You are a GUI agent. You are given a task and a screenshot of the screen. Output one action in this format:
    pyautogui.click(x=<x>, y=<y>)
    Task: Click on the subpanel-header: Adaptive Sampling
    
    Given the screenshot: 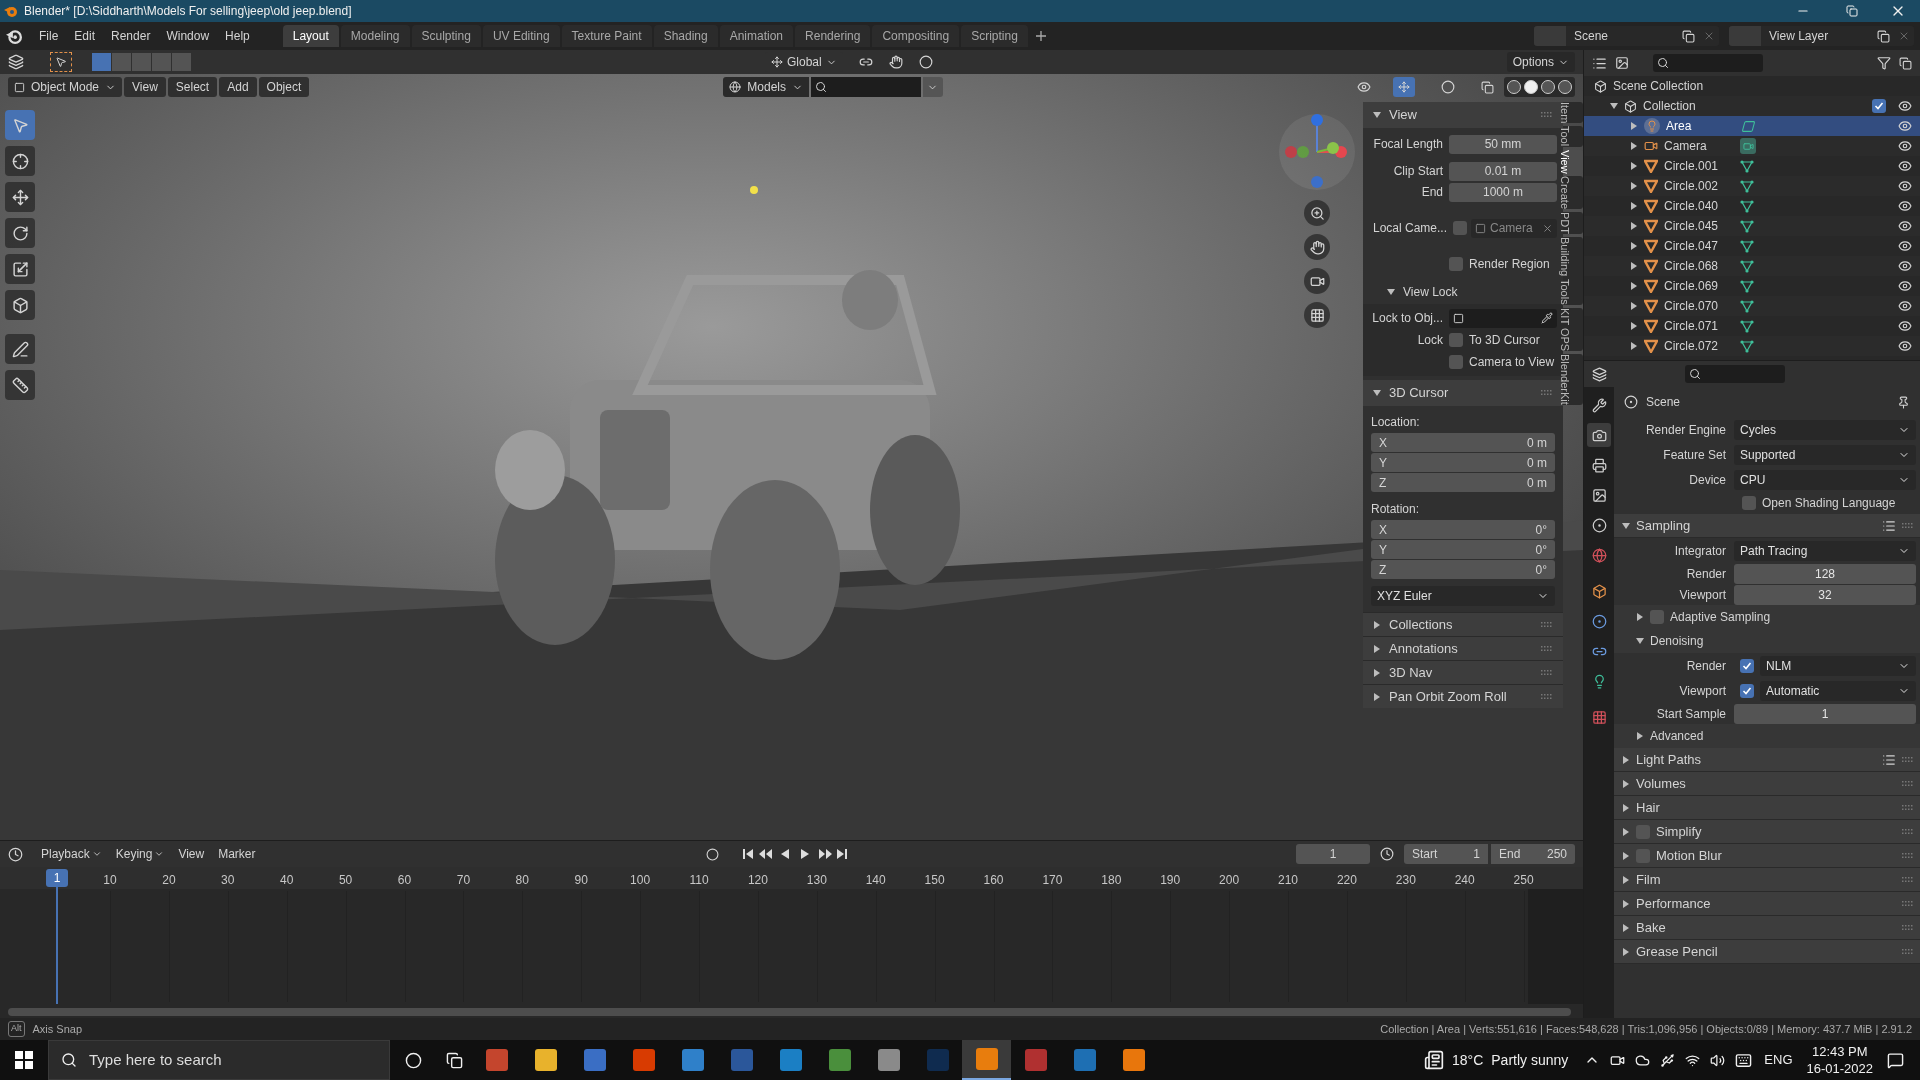 What is the action you would take?
    pyautogui.click(x=1767, y=617)
    